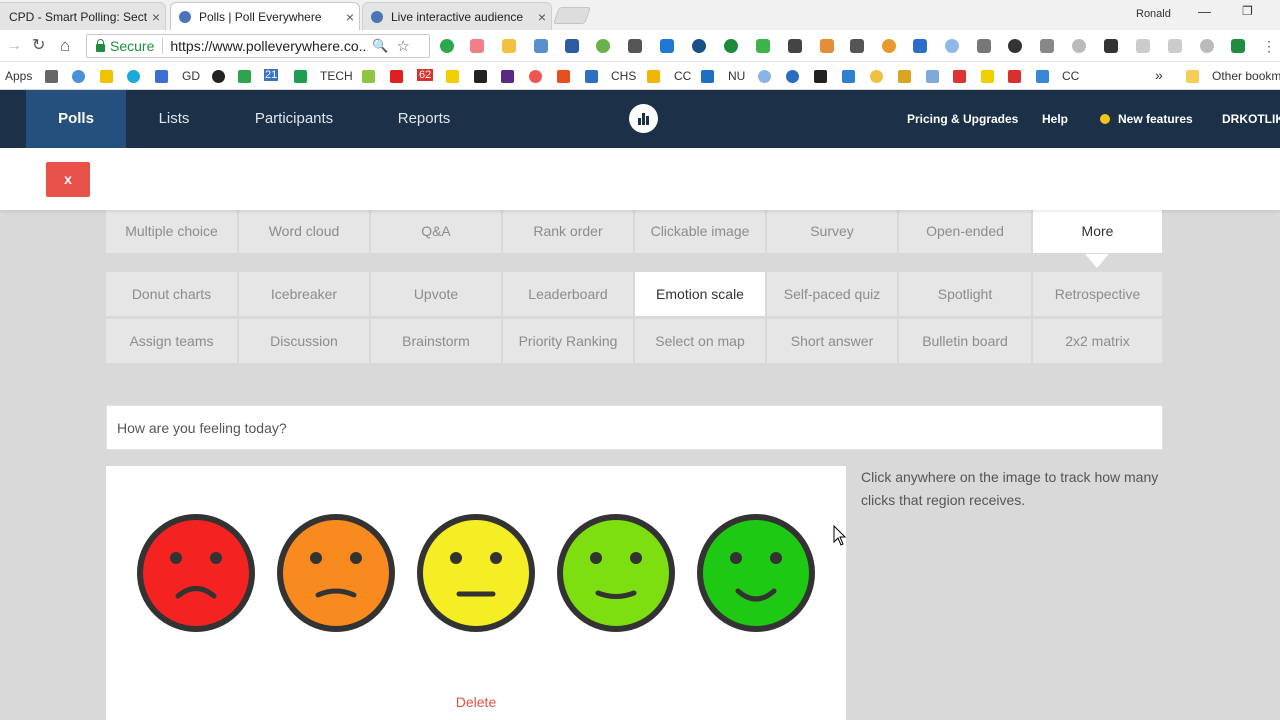 The width and height of the screenshot is (1280, 720). I want to click on browser-tab-live: Live interactive audience ×, so click(457, 16).